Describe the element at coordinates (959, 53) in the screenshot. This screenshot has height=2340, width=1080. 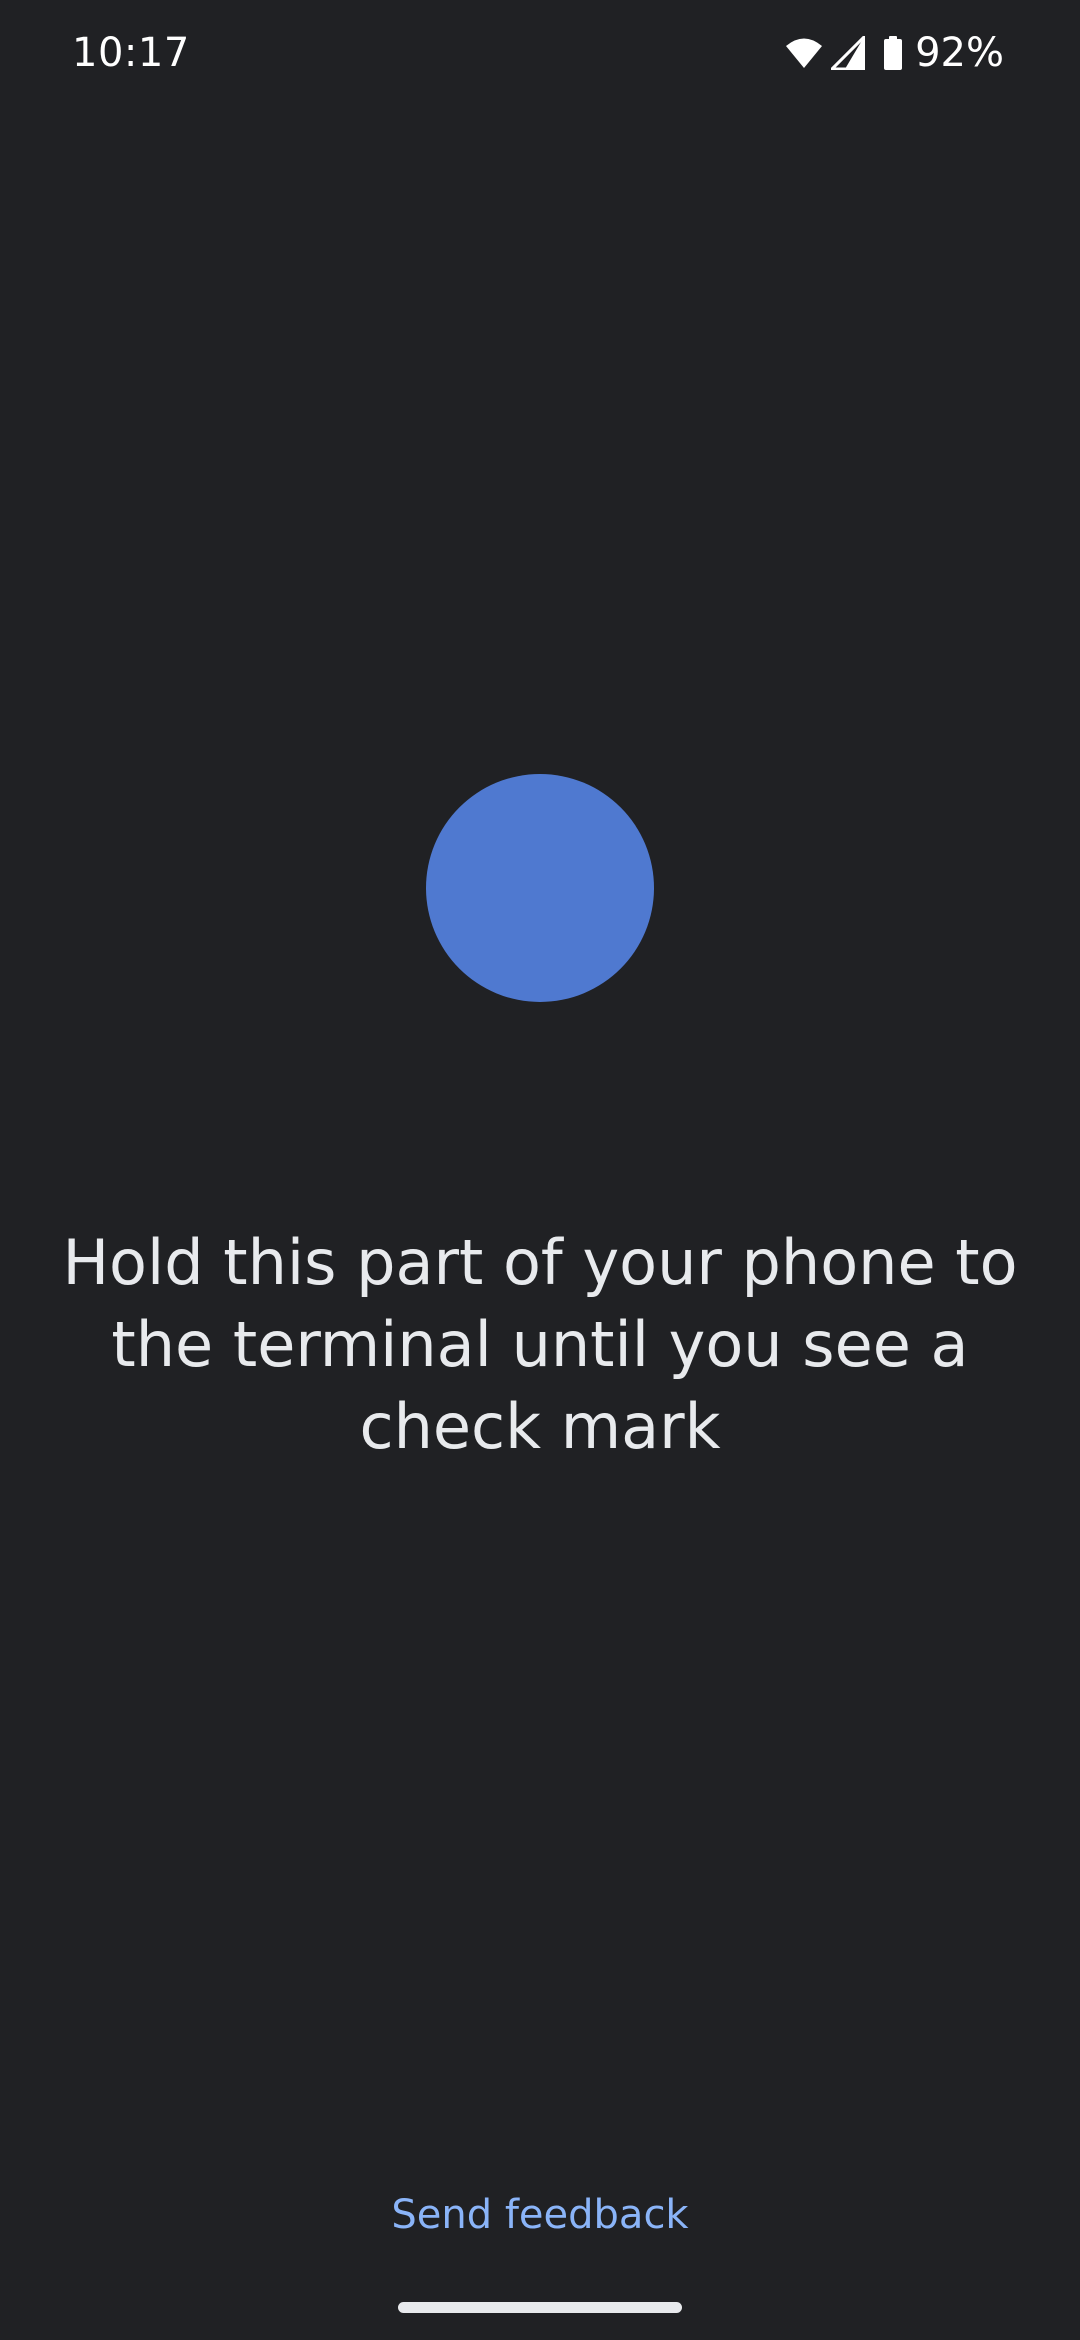
I see `battery-percent: 92%` at that location.